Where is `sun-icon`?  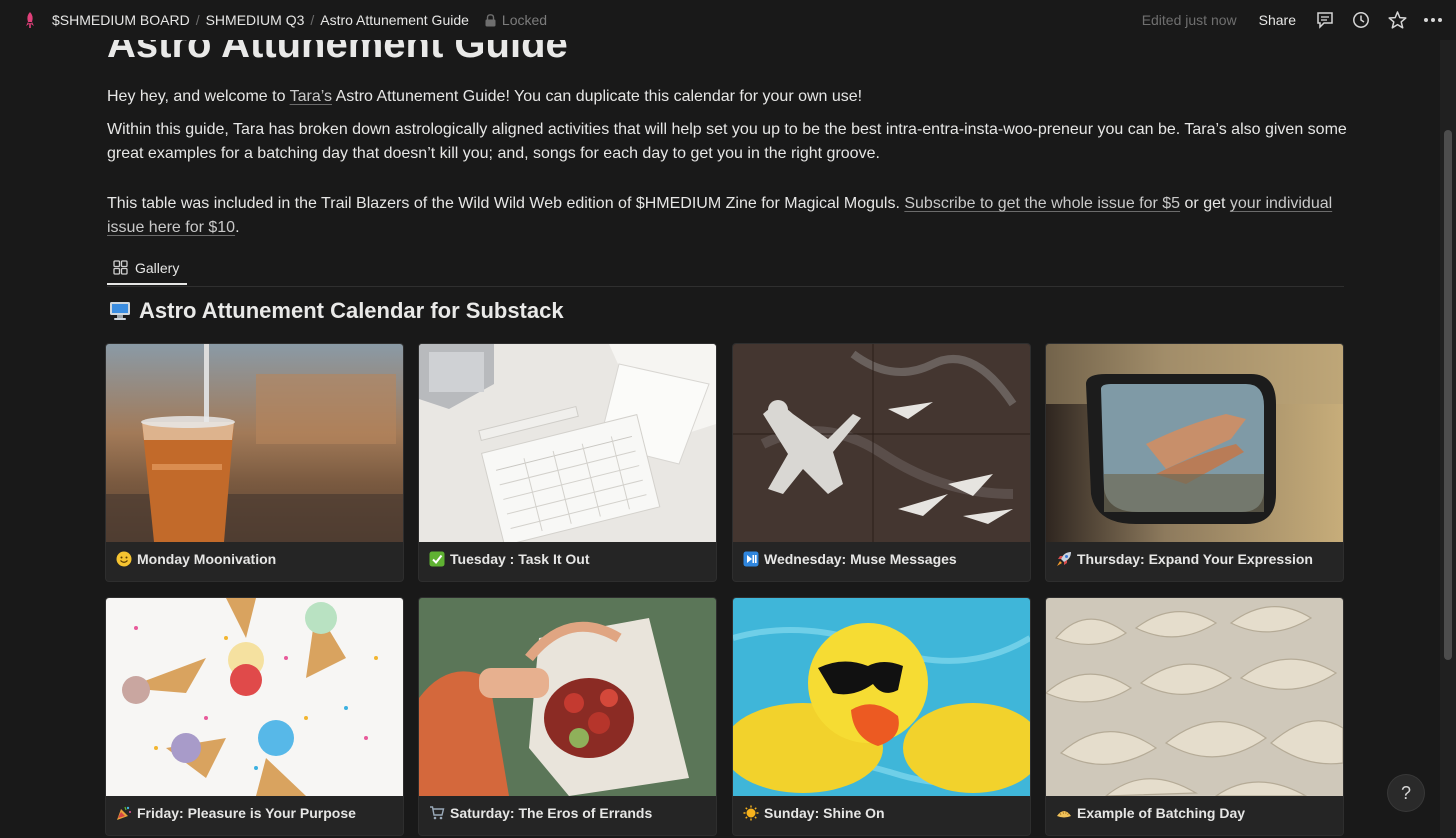 sun-icon is located at coordinates (750, 812).